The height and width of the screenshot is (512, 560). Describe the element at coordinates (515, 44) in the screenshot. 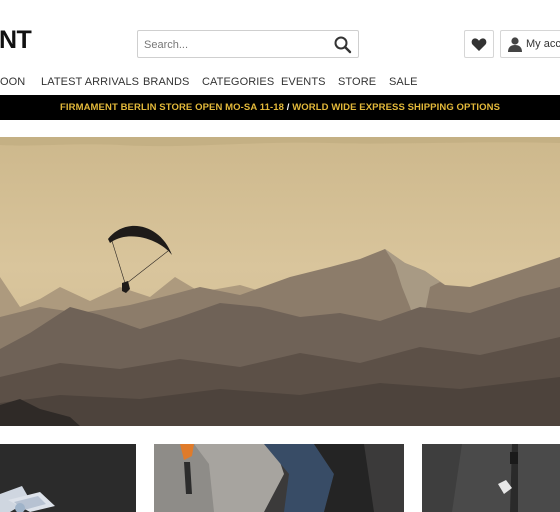

I see `user-icon` at that location.